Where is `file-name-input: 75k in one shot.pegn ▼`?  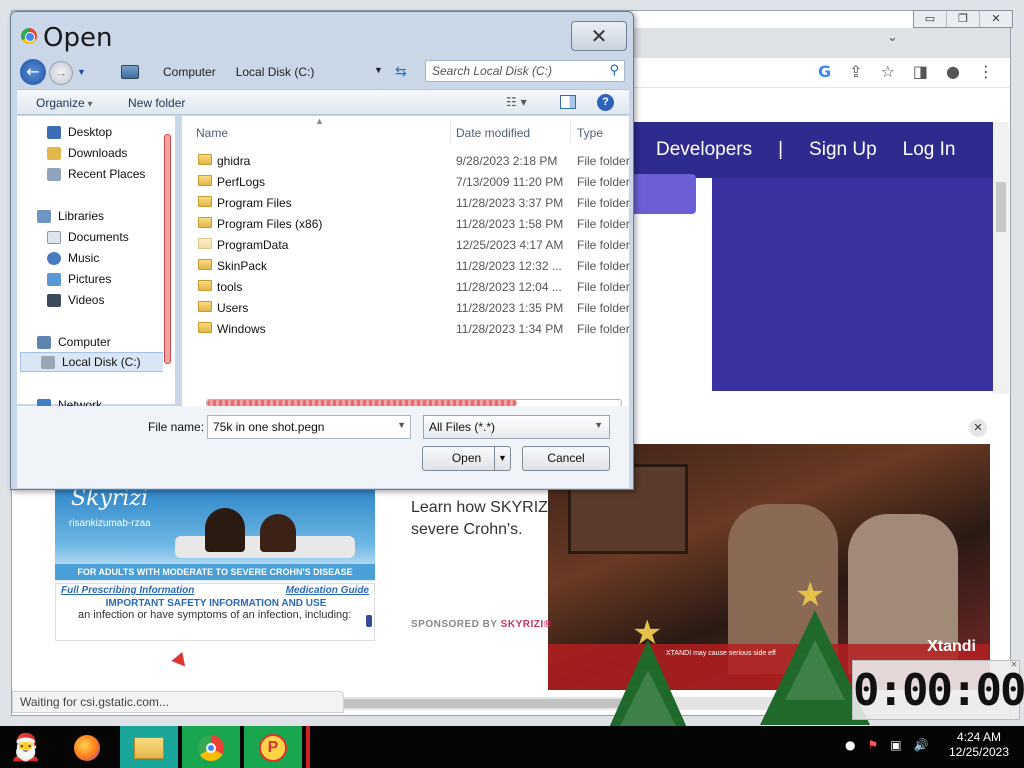
file-name-input: 75k in one shot.pegn ▼ is located at coordinates (309, 427).